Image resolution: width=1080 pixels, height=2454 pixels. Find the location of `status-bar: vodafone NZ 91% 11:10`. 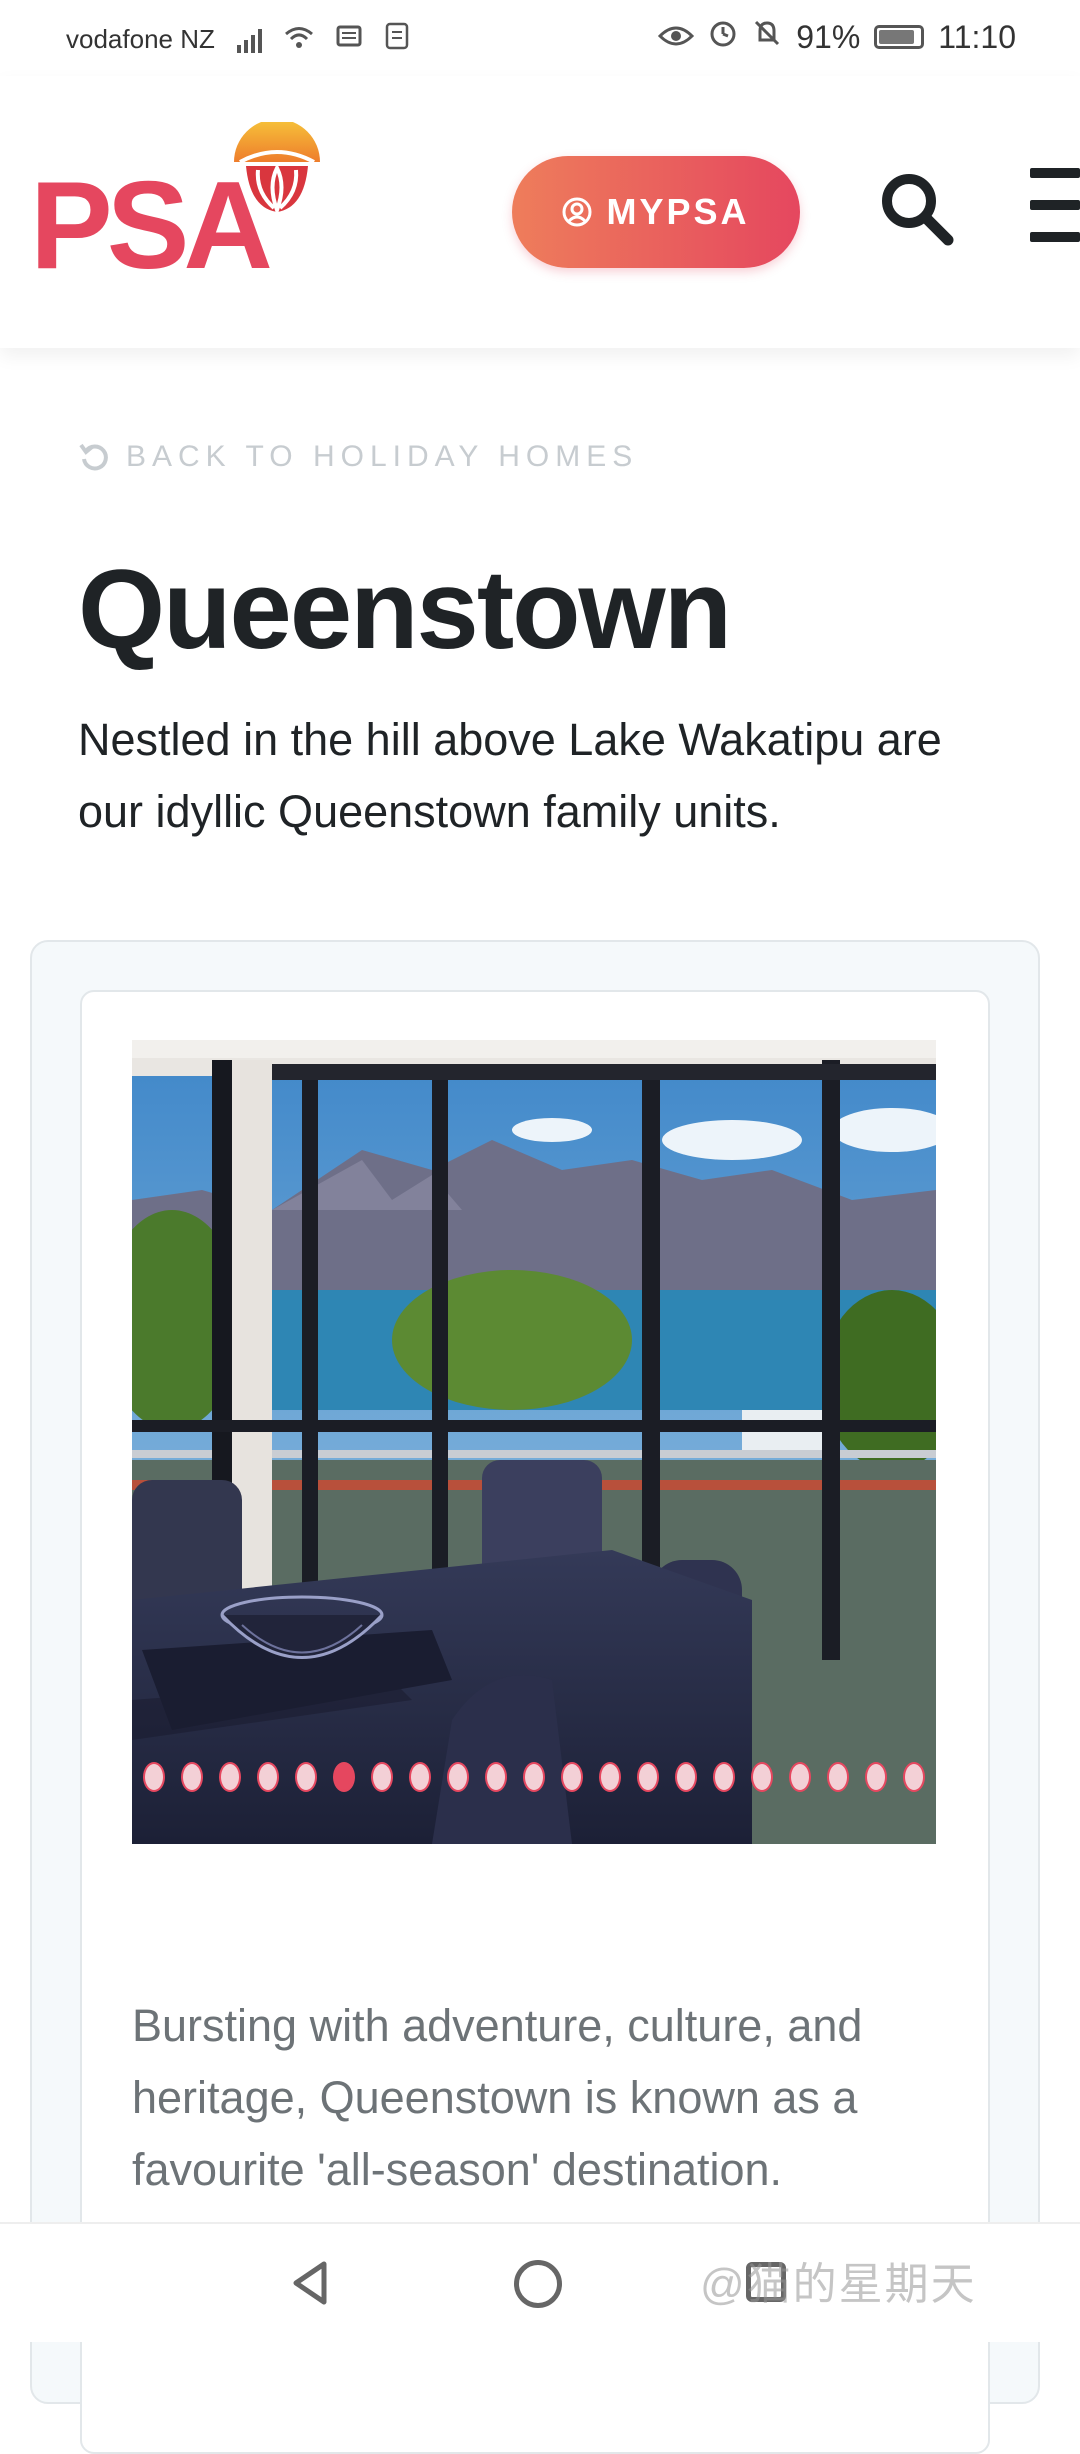

status-bar: vodafone NZ 91% 11:10 is located at coordinates (540, 38).